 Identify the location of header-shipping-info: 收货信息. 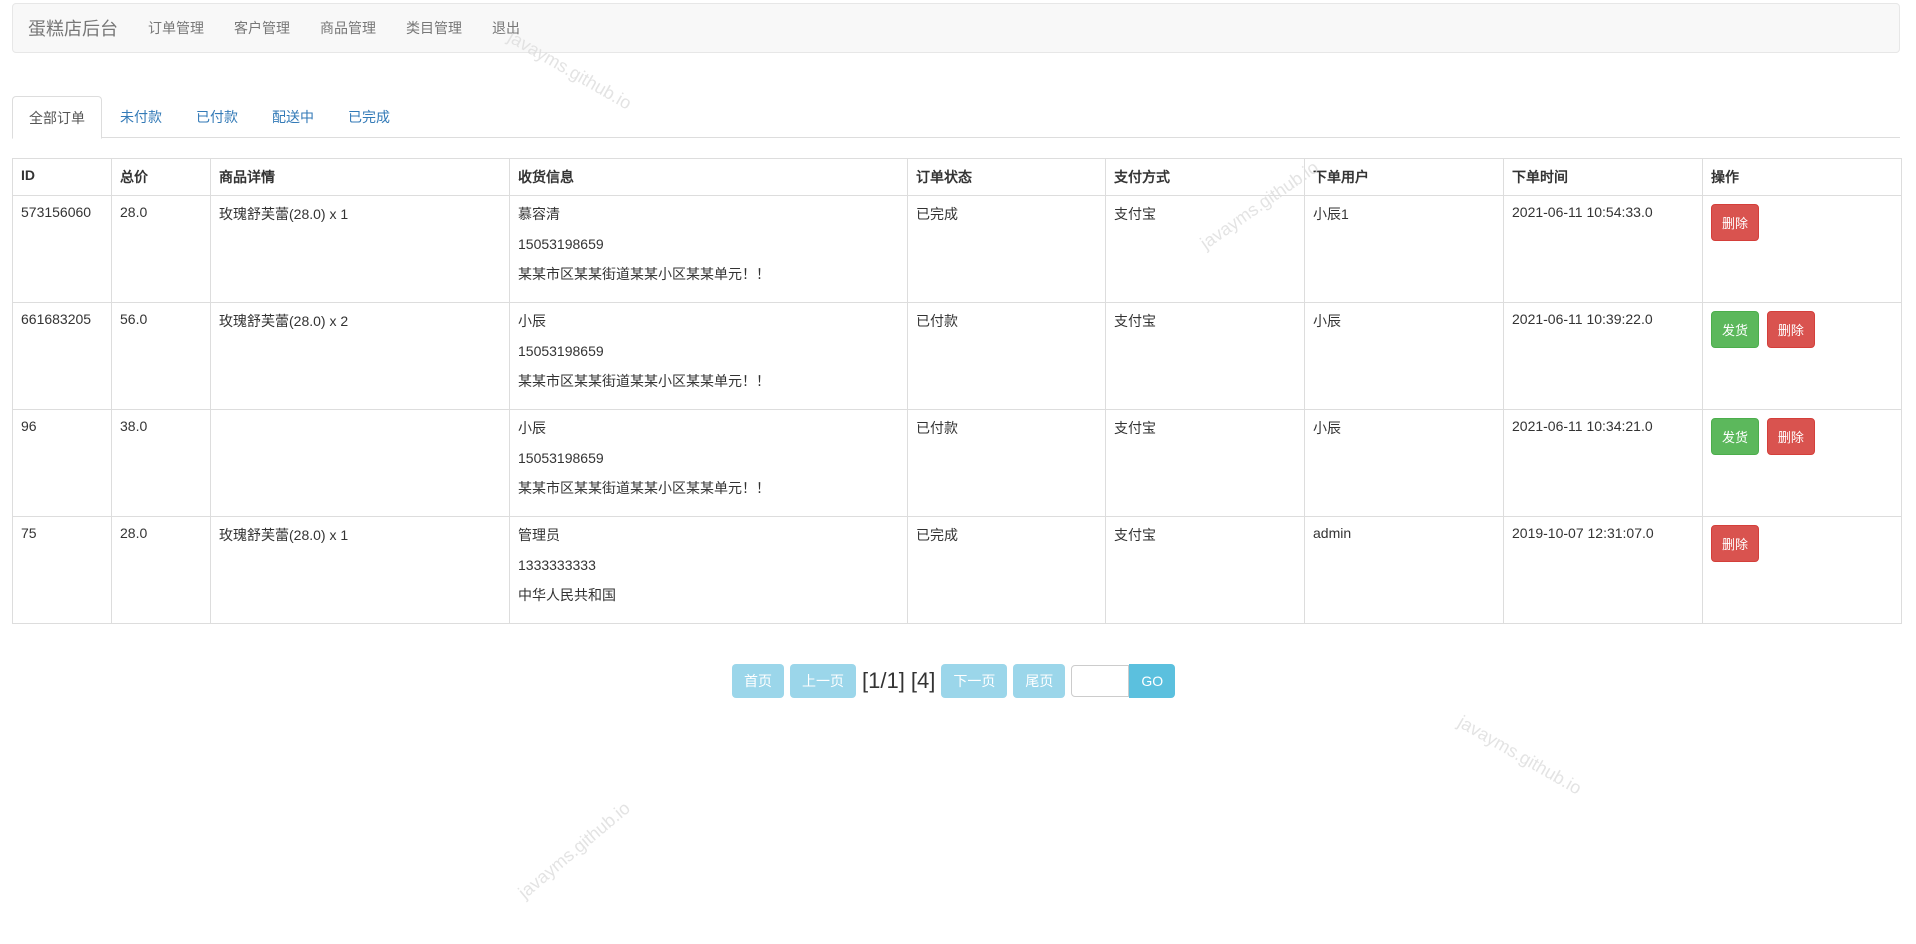
(708, 177).